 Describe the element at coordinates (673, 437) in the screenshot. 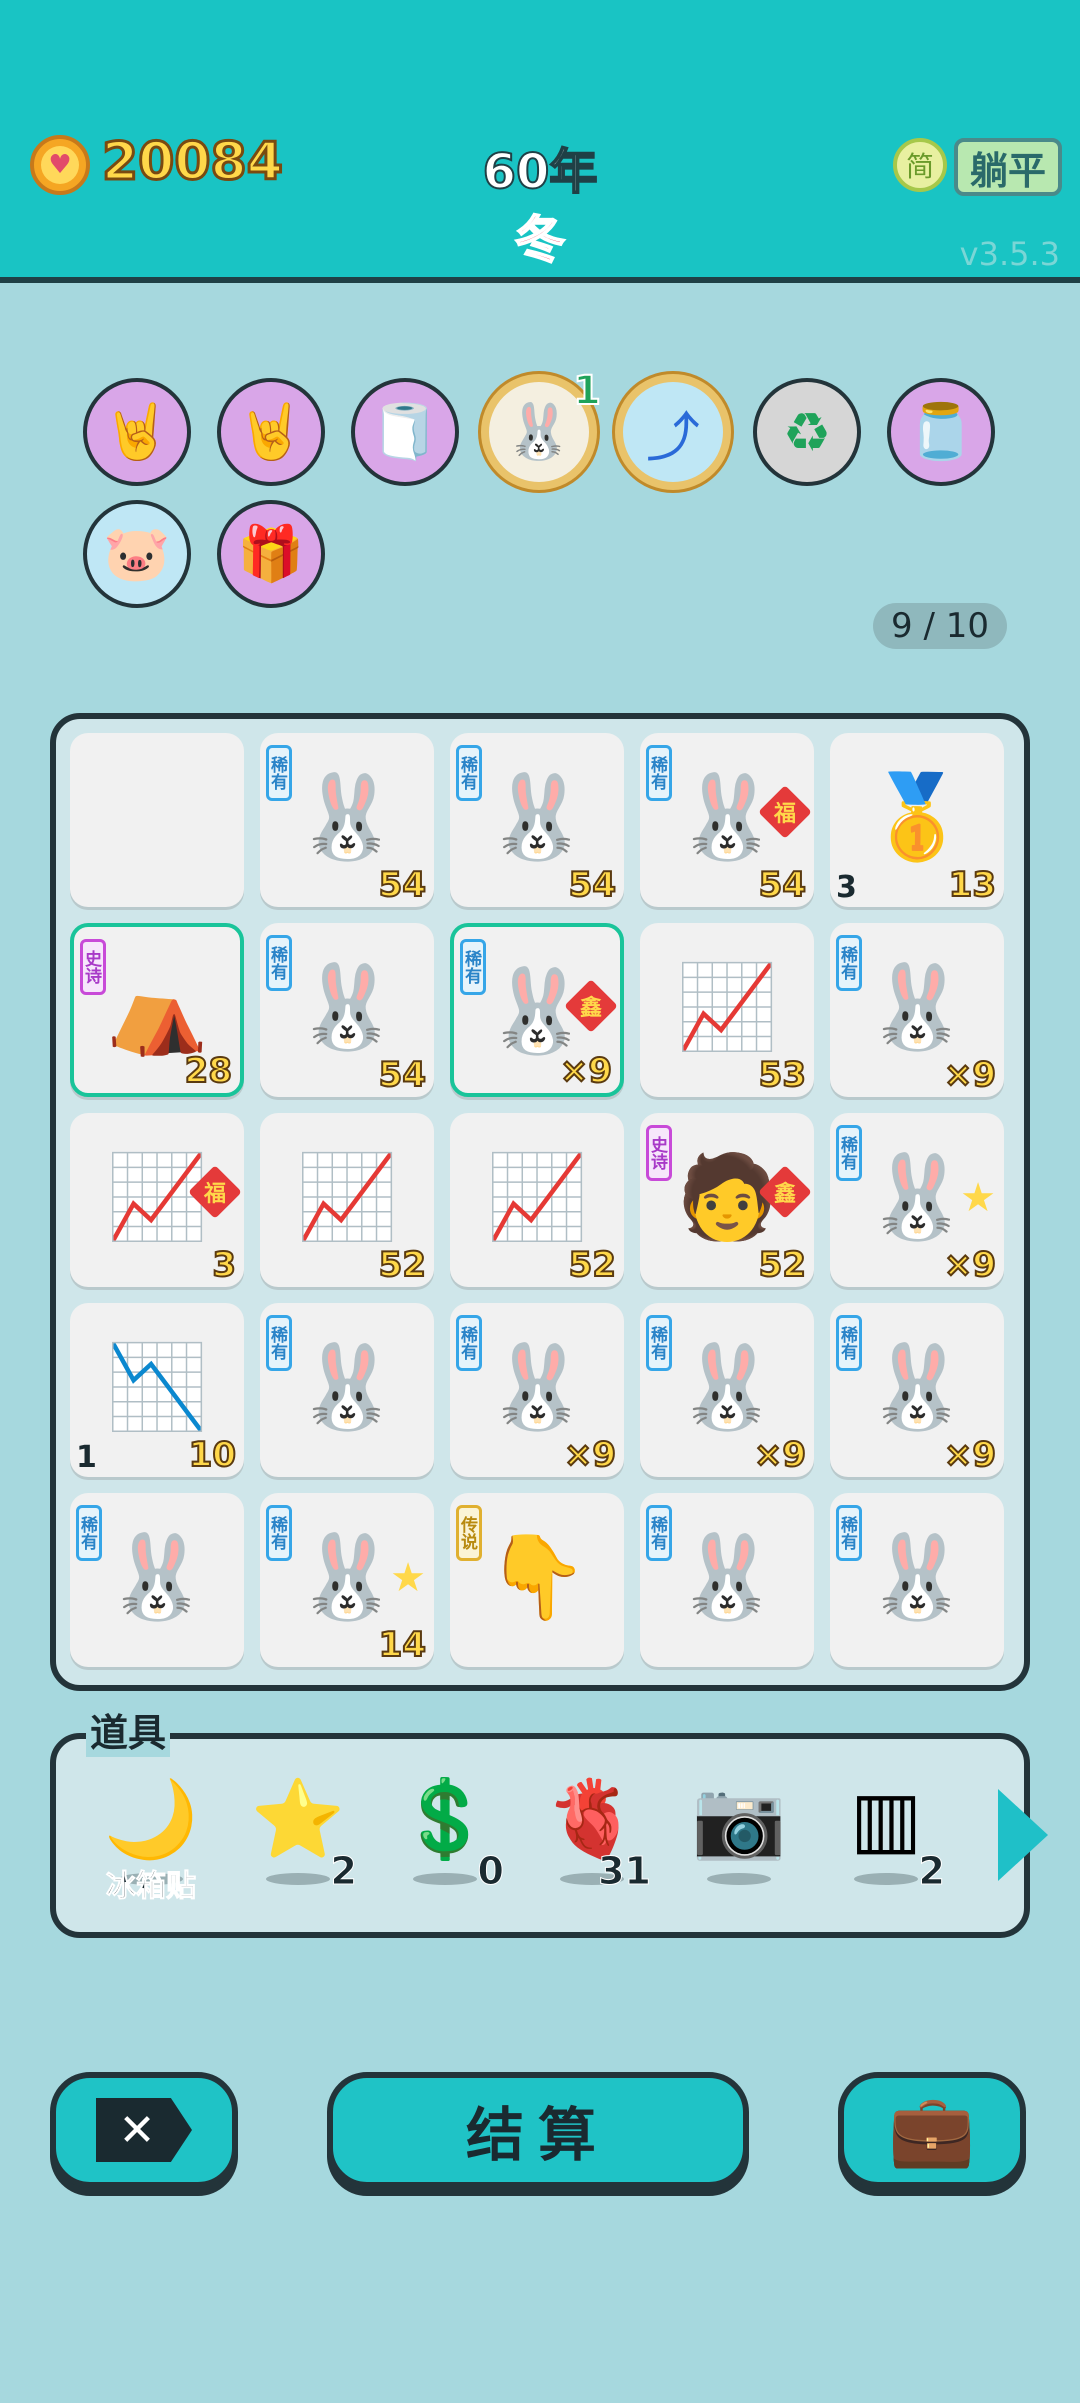

I see `upgrade-arrow-icon: ⤴` at that location.